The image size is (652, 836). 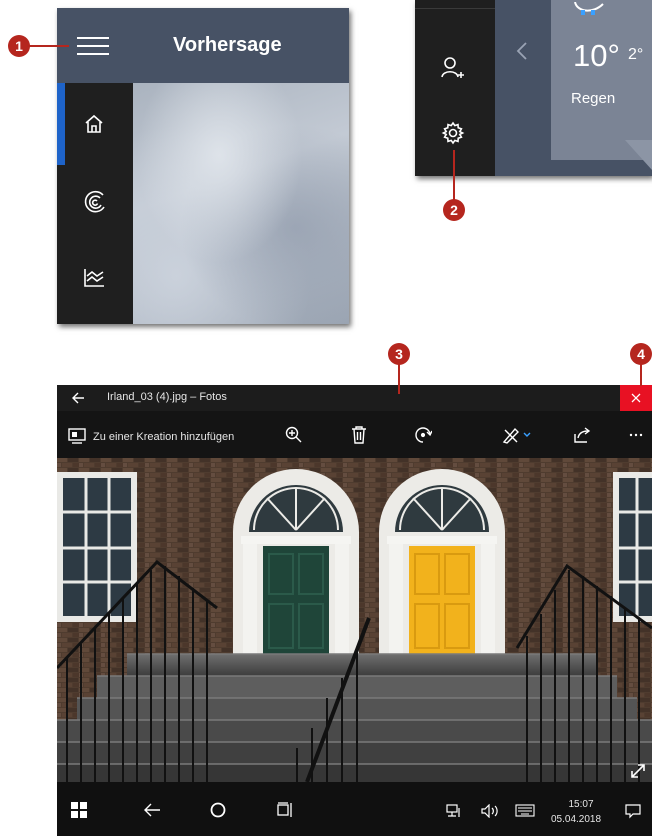 What do you see at coordinates (533, 88) in the screenshot?
I see `weather-settings-panel: 10° 2° Regen` at bounding box center [533, 88].